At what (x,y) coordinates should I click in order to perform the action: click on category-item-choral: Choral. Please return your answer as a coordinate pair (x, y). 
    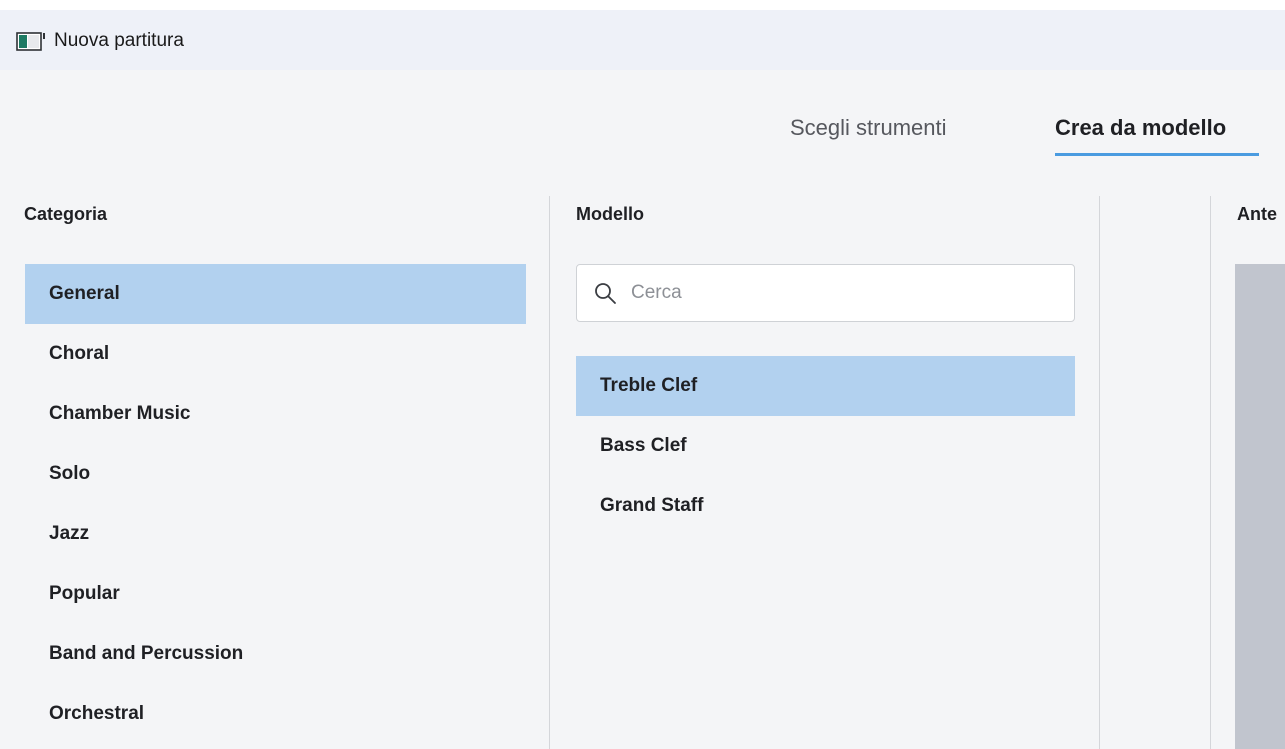
    Looking at the image, I should click on (275, 354).